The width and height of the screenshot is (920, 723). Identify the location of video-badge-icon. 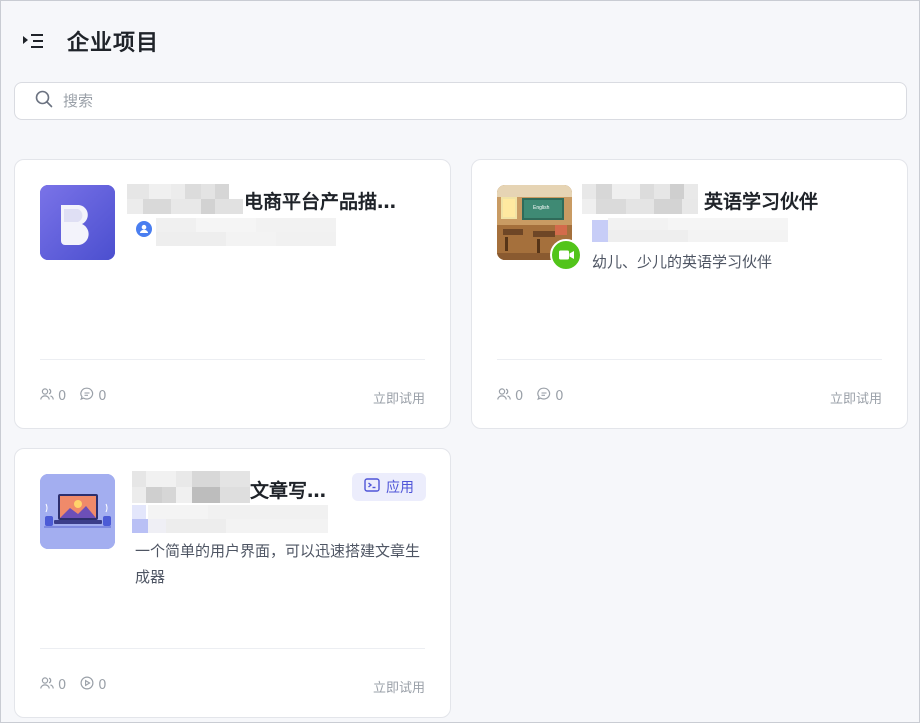
(566, 257).